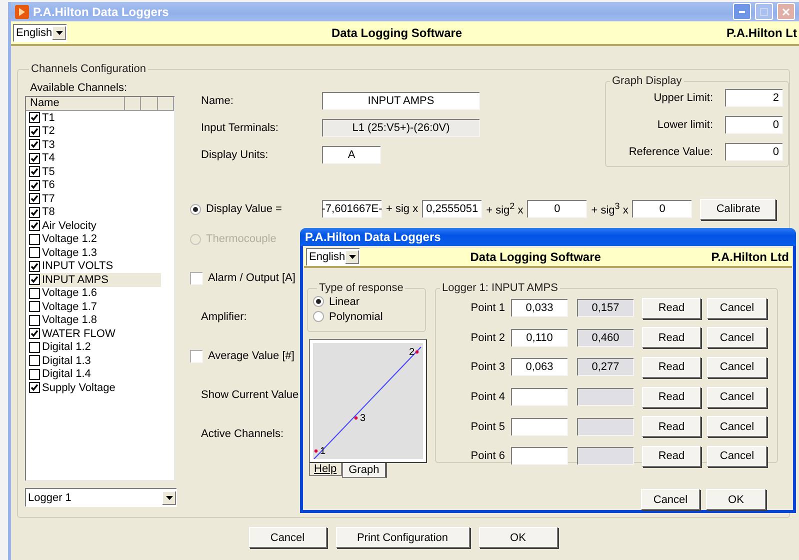  What do you see at coordinates (242, 434) in the screenshot?
I see `field-label: Active Channels:` at bounding box center [242, 434].